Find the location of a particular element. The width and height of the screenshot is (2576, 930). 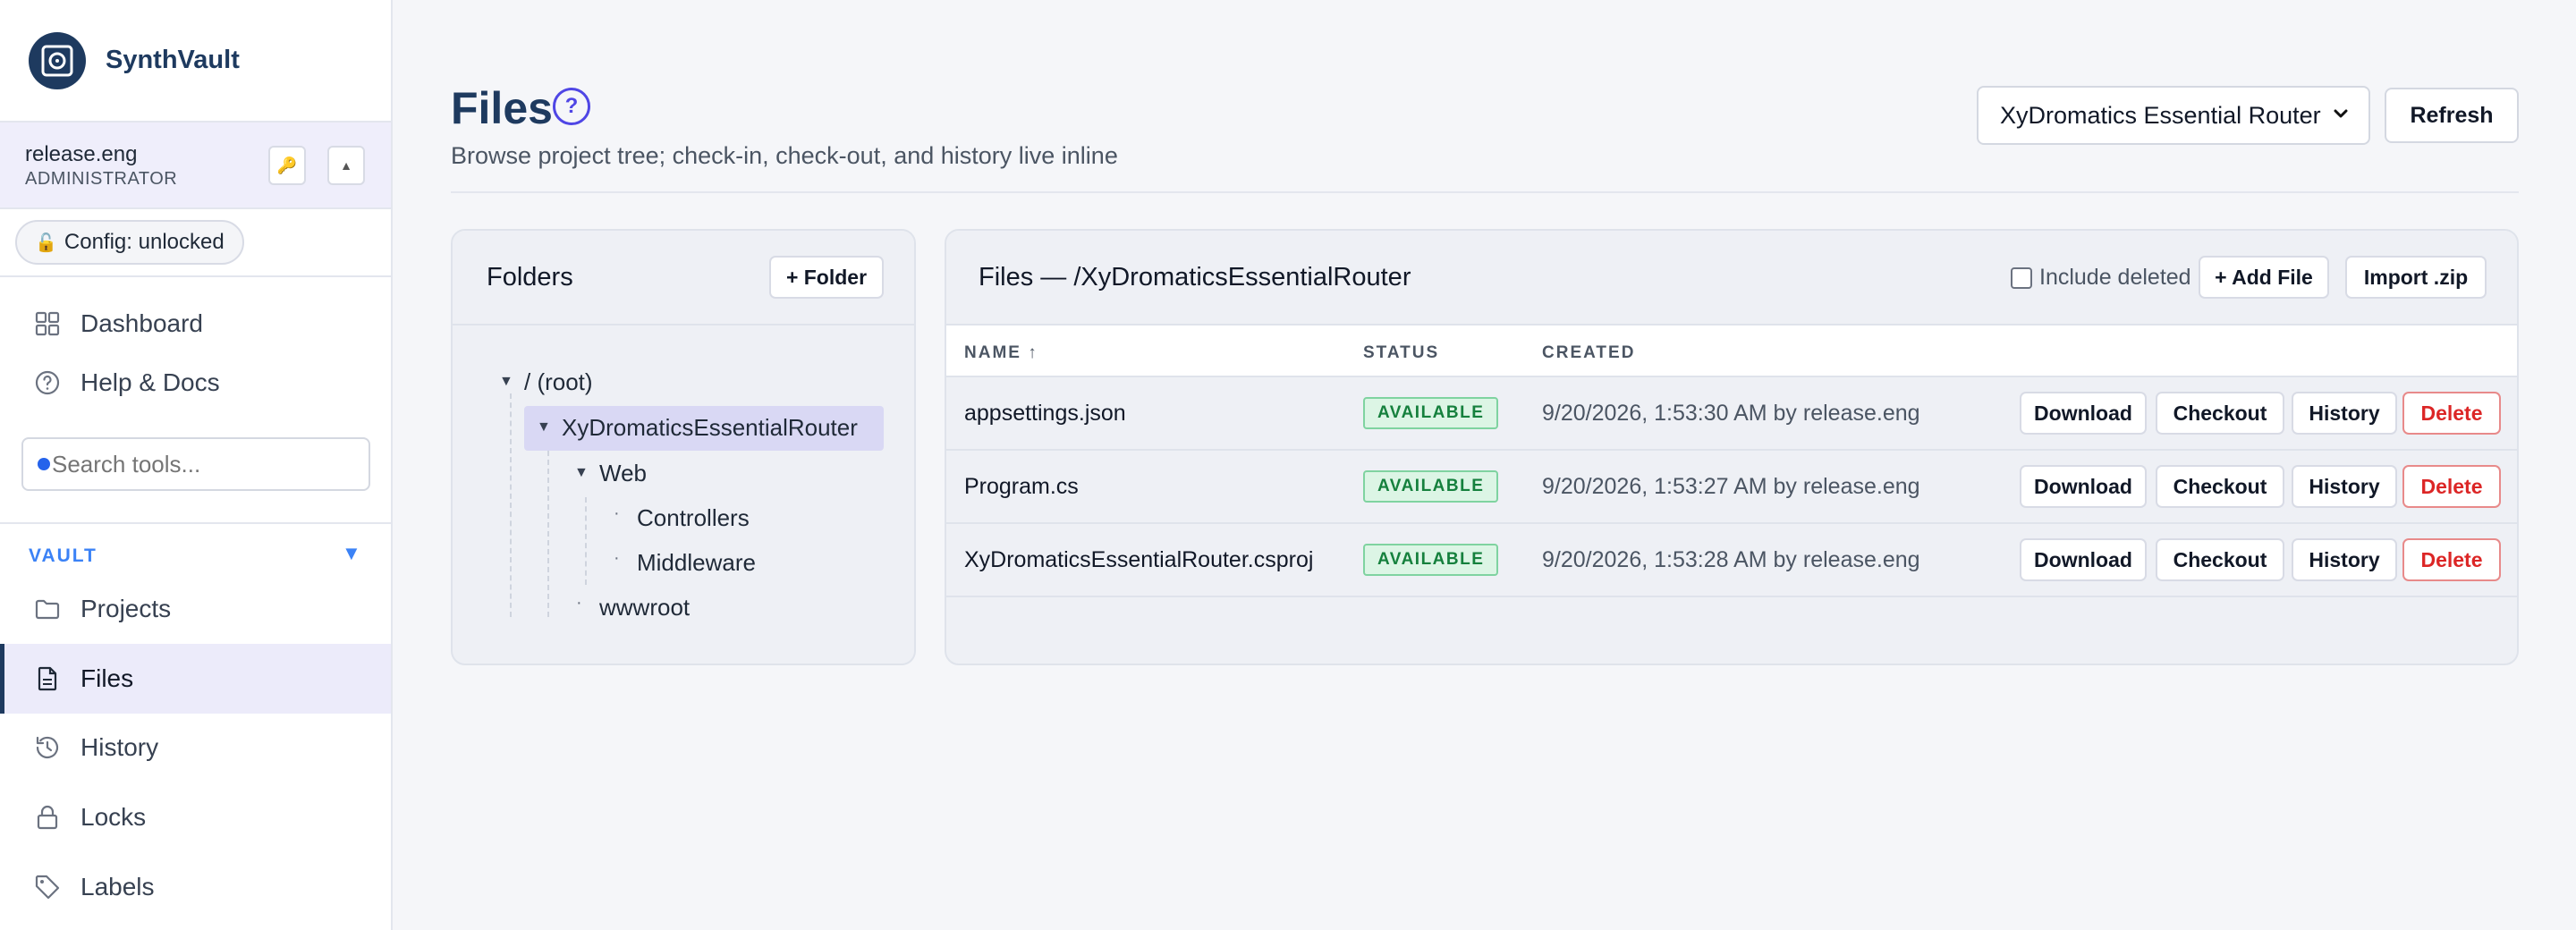

unlocked-lock-icon: 🔓 is located at coordinates (46, 242).